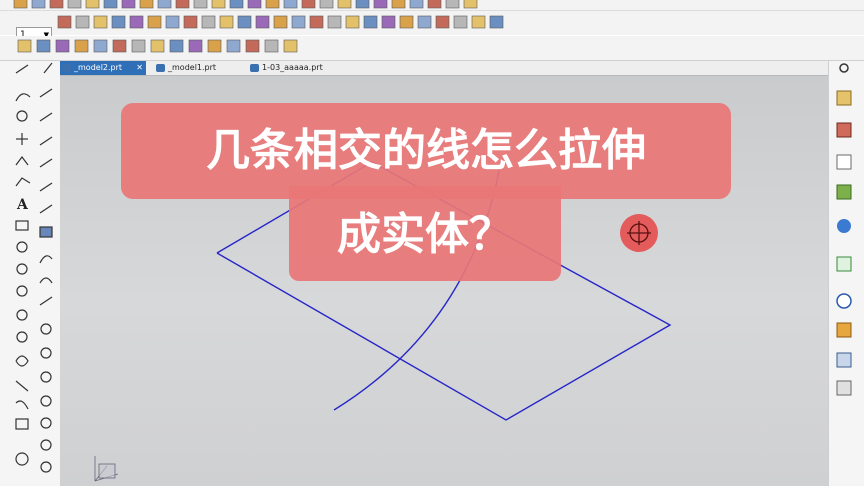 This screenshot has width=864, height=490. Describe the element at coordinates (444, 68) in the screenshot. I see `file-tab-bar: _model2.prt ✕ _model1.prt 1-03_aaaaa.prt` at that location.